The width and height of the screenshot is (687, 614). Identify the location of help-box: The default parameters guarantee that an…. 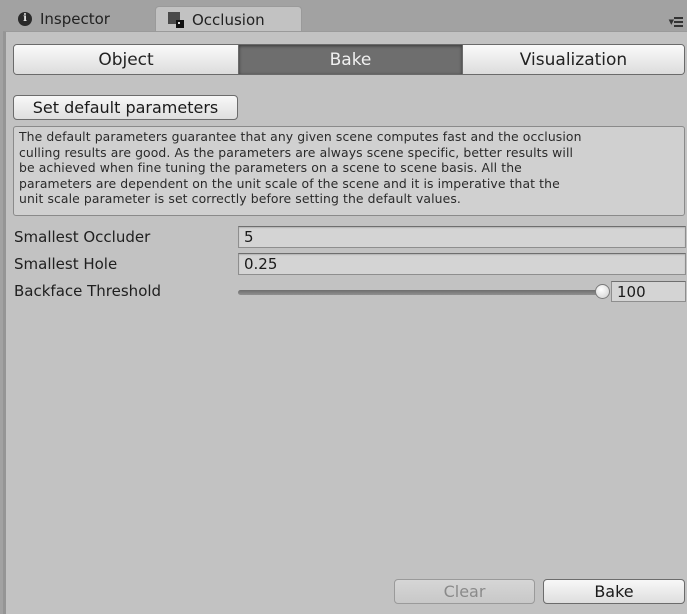
(349, 171).